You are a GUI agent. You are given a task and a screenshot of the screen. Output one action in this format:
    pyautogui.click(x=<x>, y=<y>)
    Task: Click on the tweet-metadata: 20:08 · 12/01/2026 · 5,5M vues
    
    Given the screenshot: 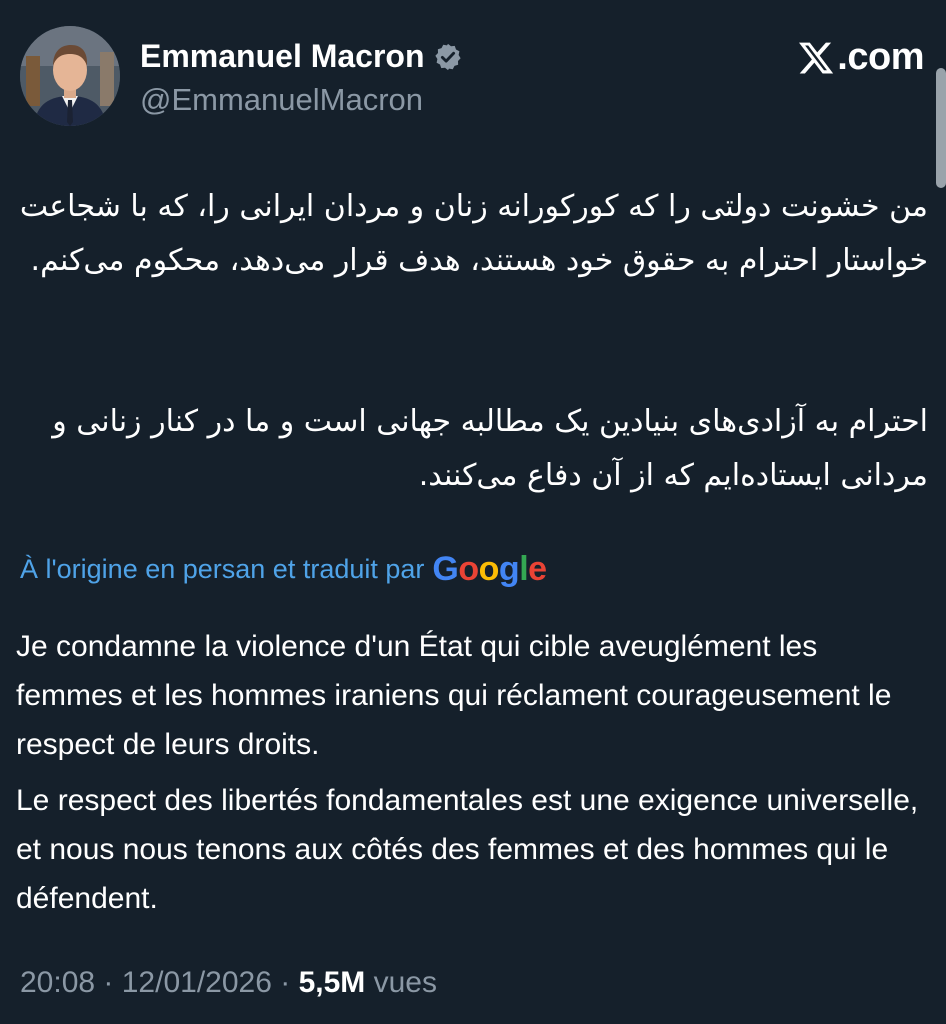 What is the action you would take?
    pyautogui.click(x=228, y=983)
    